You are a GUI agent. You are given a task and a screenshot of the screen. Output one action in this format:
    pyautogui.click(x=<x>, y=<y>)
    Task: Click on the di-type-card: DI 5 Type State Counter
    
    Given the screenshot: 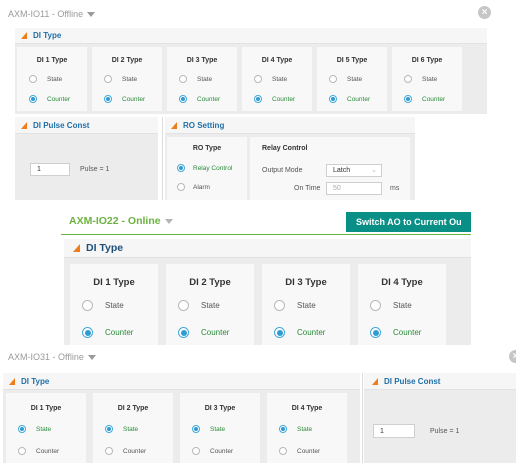 What is the action you would take?
    pyautogui.click(x=352, y=79)
    